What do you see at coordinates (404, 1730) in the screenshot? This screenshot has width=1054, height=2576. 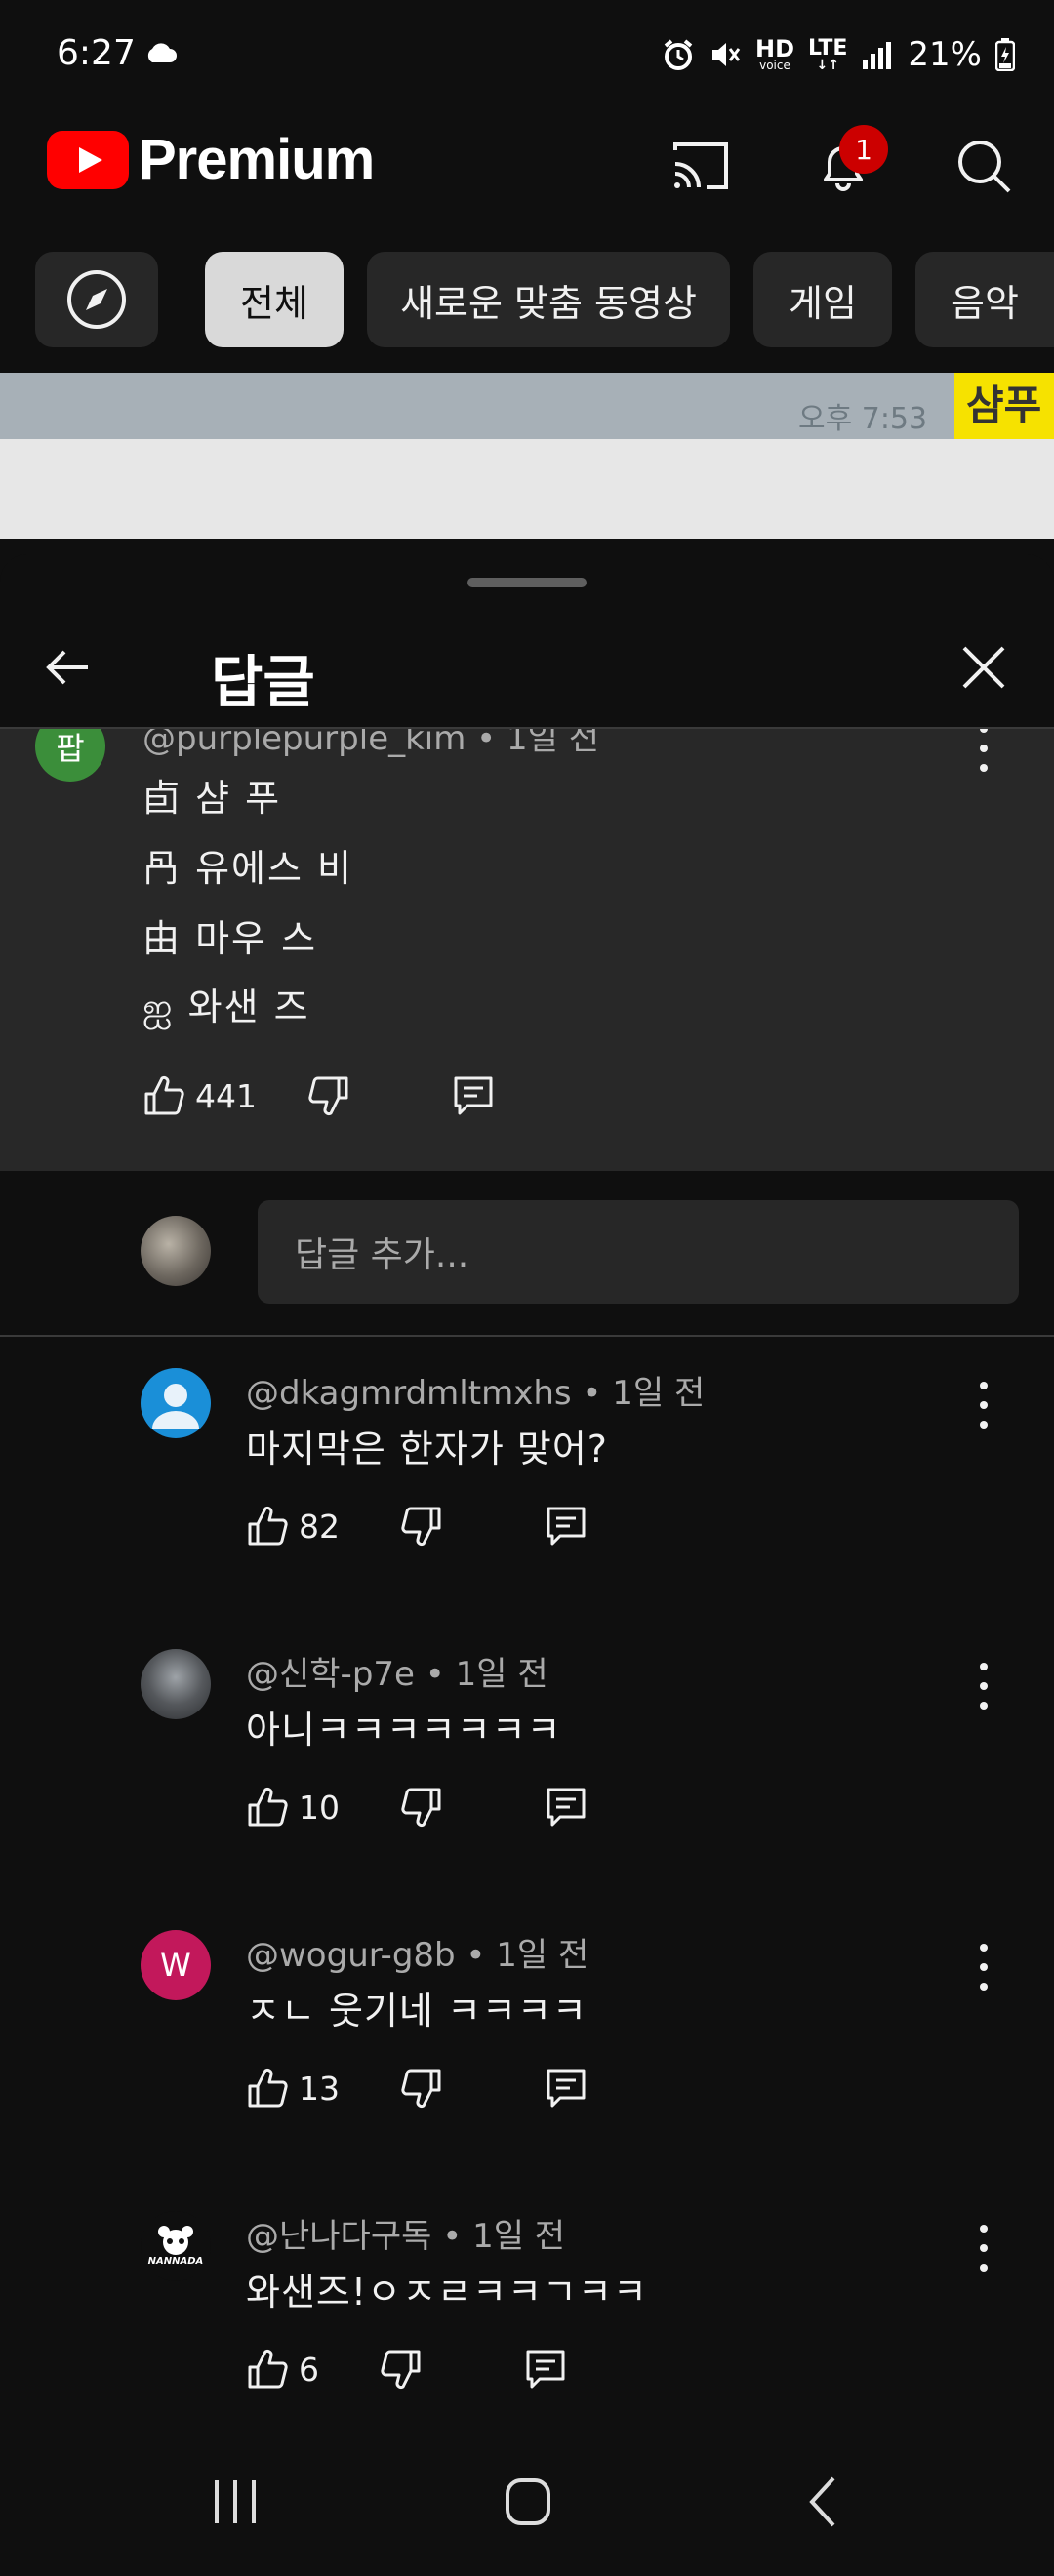 I see `reply-text: 아니ㅋㅋㅋㅋㅋㅋㅋ` at bounding box center [404, 1730].